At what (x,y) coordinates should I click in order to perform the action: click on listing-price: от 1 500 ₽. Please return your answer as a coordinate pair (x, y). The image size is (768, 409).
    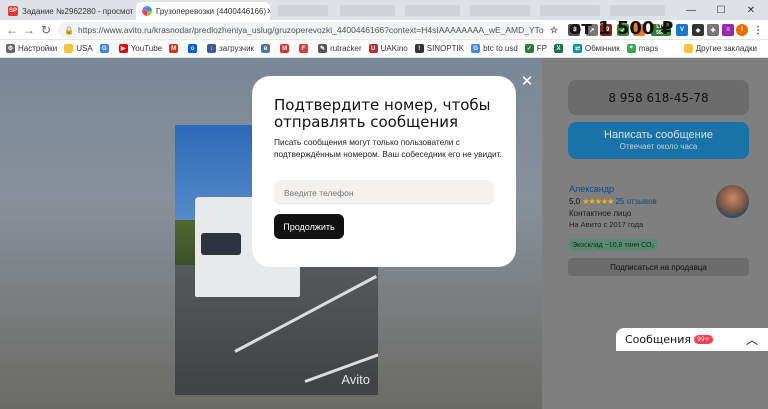
    Looking at the image, I should click on (621, 28).